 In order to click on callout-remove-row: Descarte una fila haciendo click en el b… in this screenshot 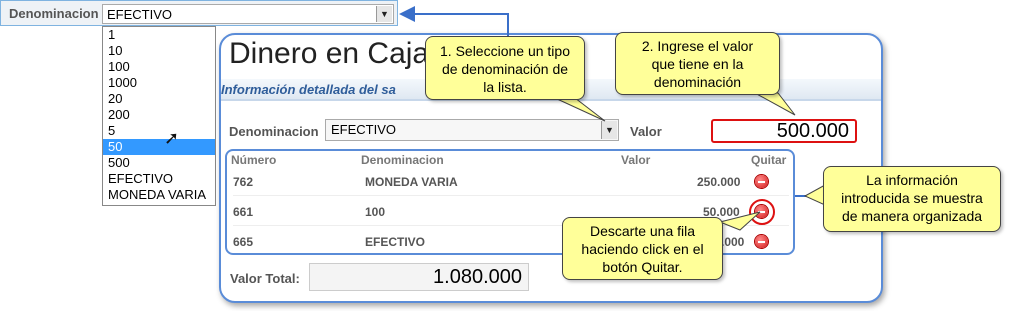, I will do `click(642, 248)`.